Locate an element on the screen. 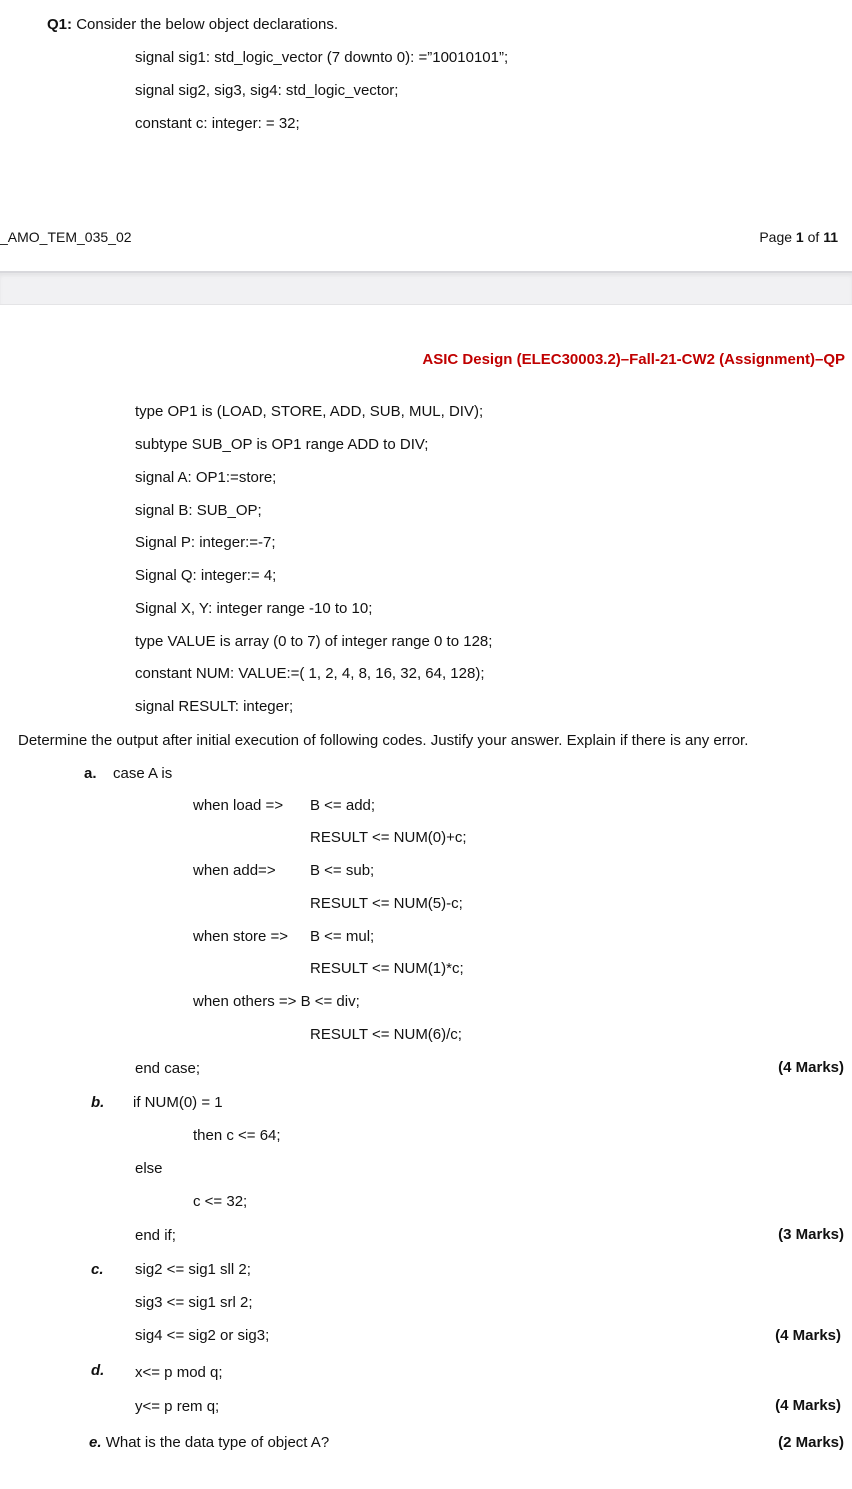 The image size is (852, 1489). declaration-line: subtype SUB_OP is OP1 range ADD to DIV; is located at coordinates (282, 444).